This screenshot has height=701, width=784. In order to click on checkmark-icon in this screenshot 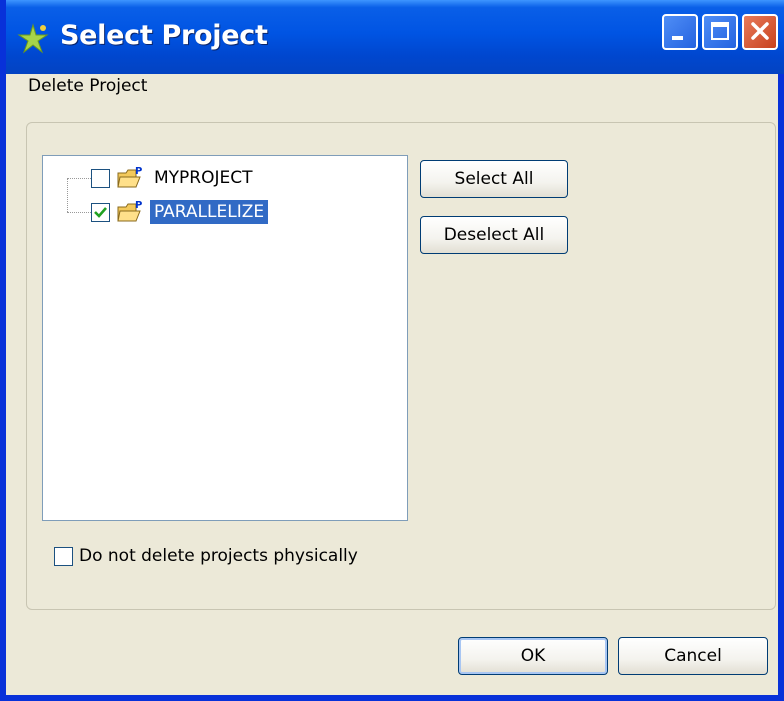, I will do `click(100, 212)`.